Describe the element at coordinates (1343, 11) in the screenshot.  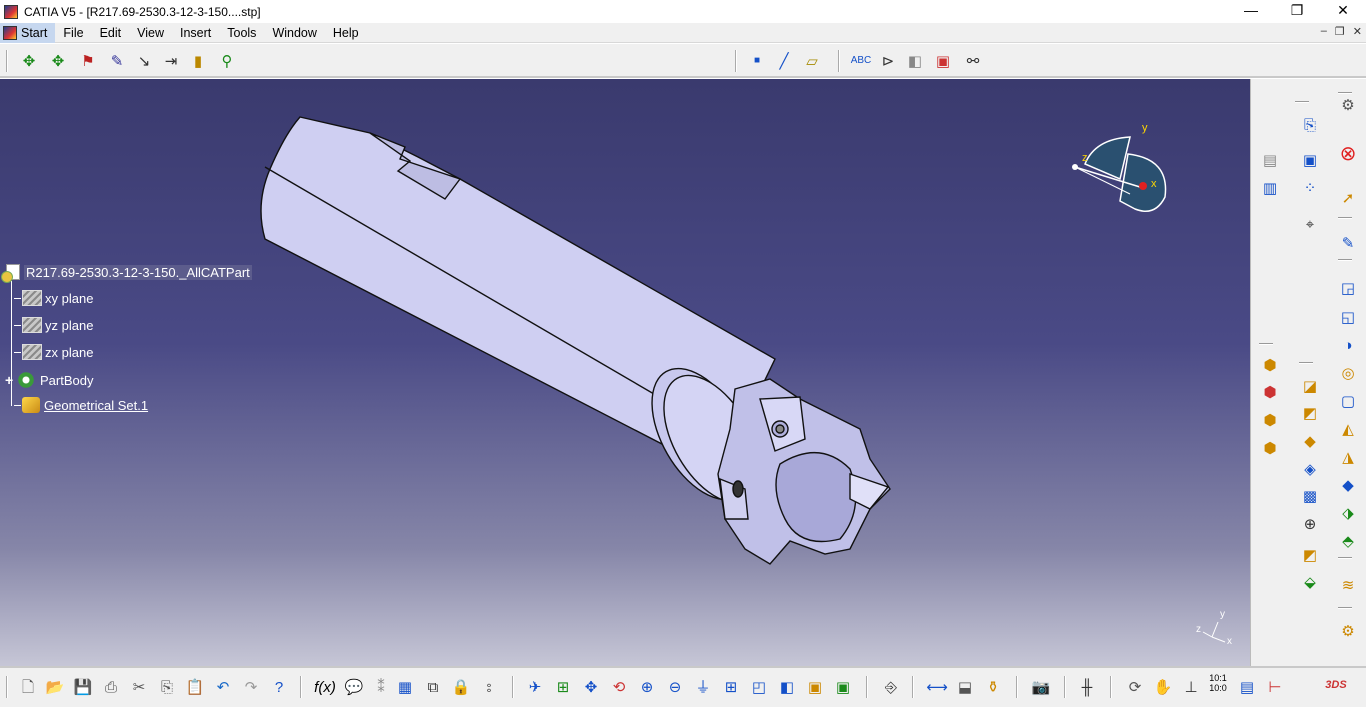
I see `close-button: ✕` at that location.